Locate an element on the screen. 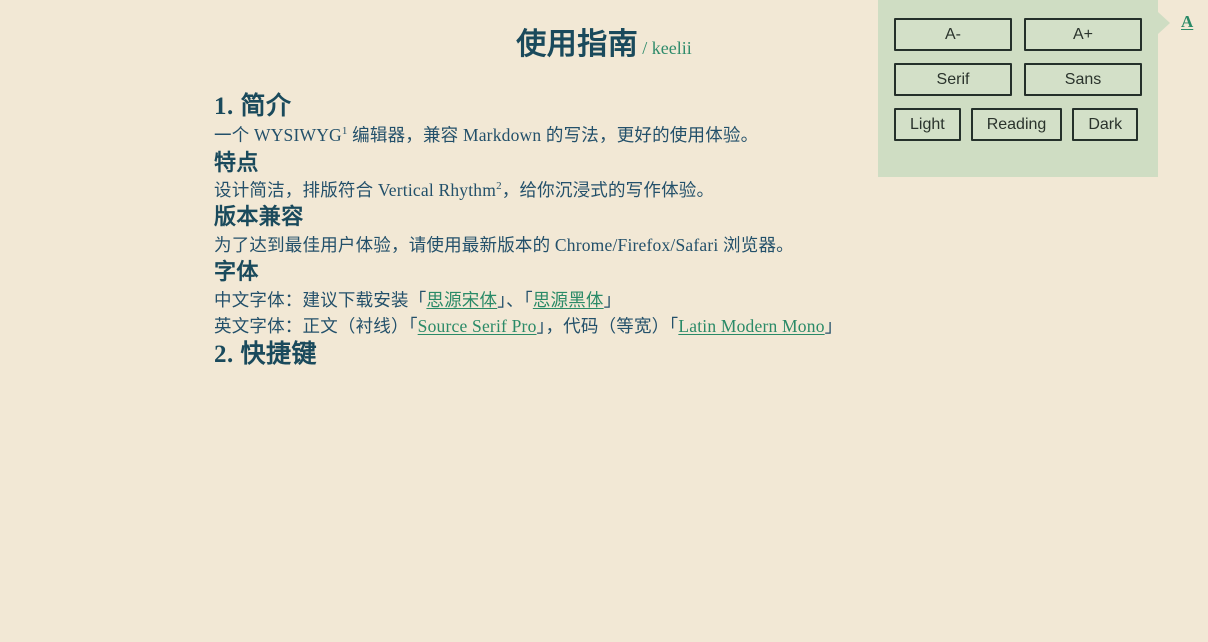 This screenshot has height=642, width=1208. heading-shortcuts: 2. 快捷键 is located at coordinates (266, 355).